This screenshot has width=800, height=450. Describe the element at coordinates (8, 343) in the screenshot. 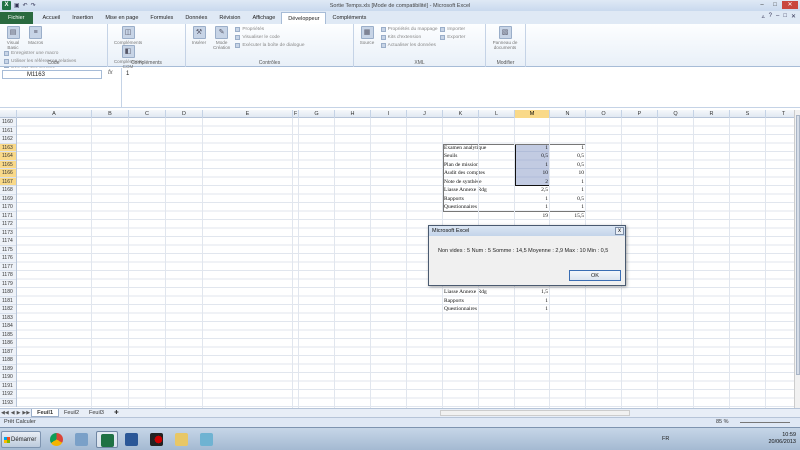

I see `row-header-1186: 1186` at that location.